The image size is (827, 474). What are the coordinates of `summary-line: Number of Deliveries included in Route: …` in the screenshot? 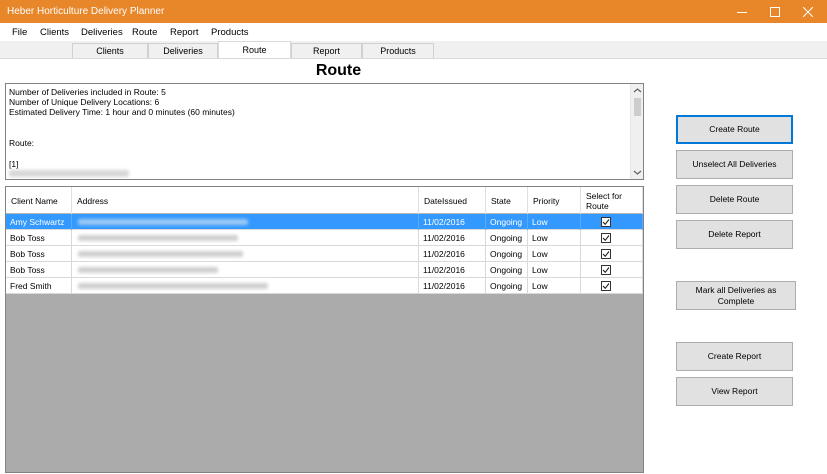 It's located at (87, 92).